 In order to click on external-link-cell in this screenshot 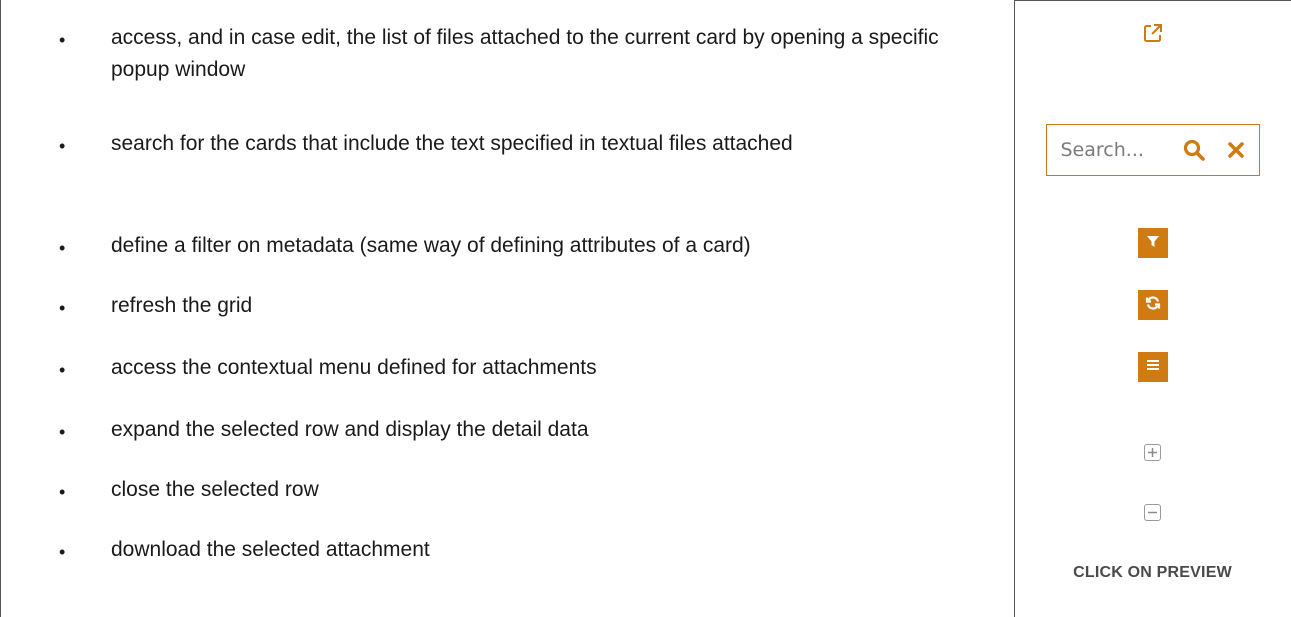, I will do `click(1152, 35)`.